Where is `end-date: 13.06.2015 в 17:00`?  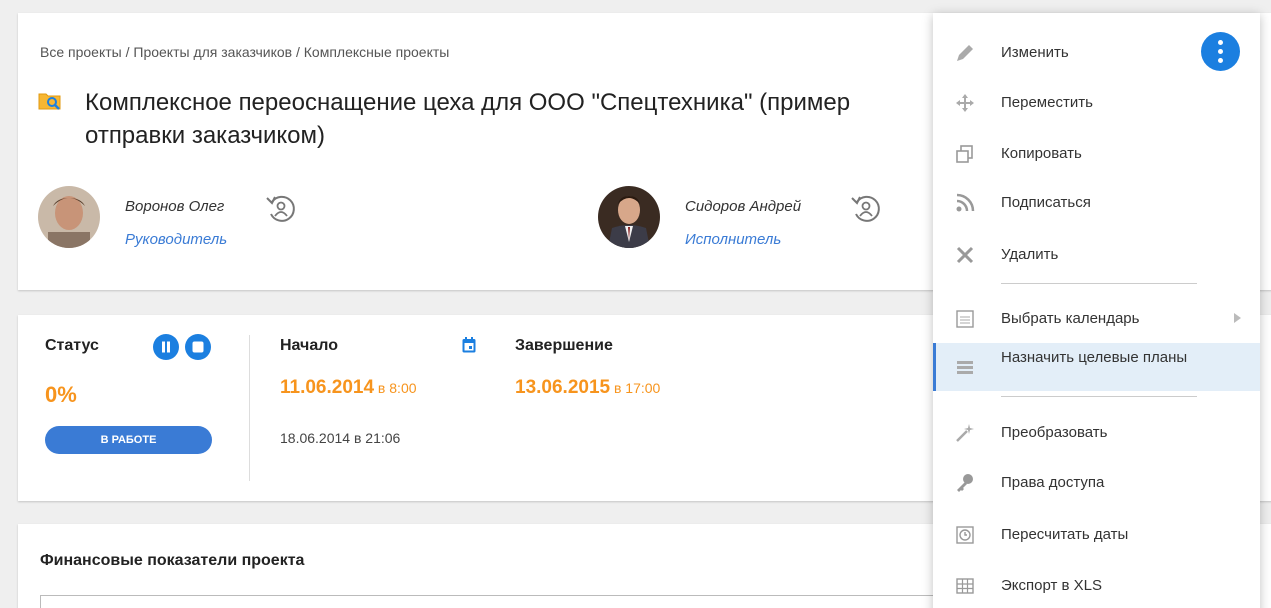
end-date: 13.06.2015 в 17:00 is located at coordinates (587, 388).